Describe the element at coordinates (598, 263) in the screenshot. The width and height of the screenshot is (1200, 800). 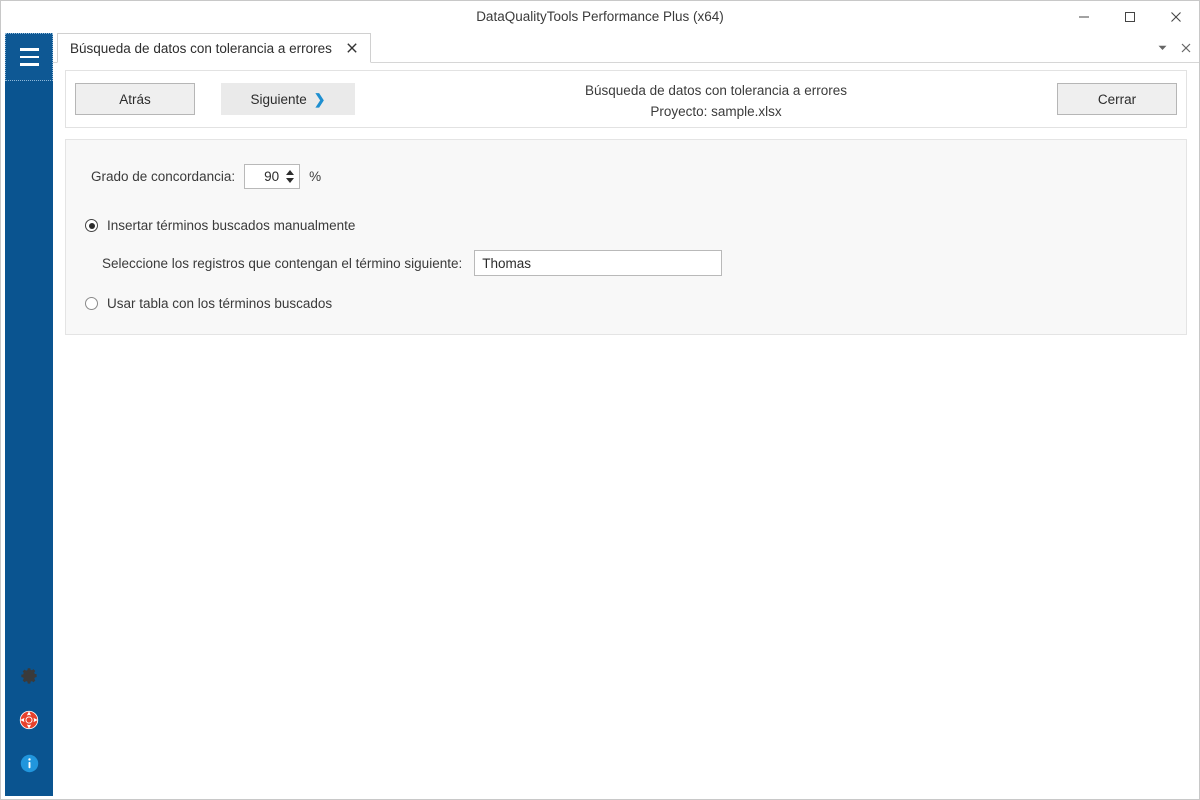
I see `search-term-input` at that location.